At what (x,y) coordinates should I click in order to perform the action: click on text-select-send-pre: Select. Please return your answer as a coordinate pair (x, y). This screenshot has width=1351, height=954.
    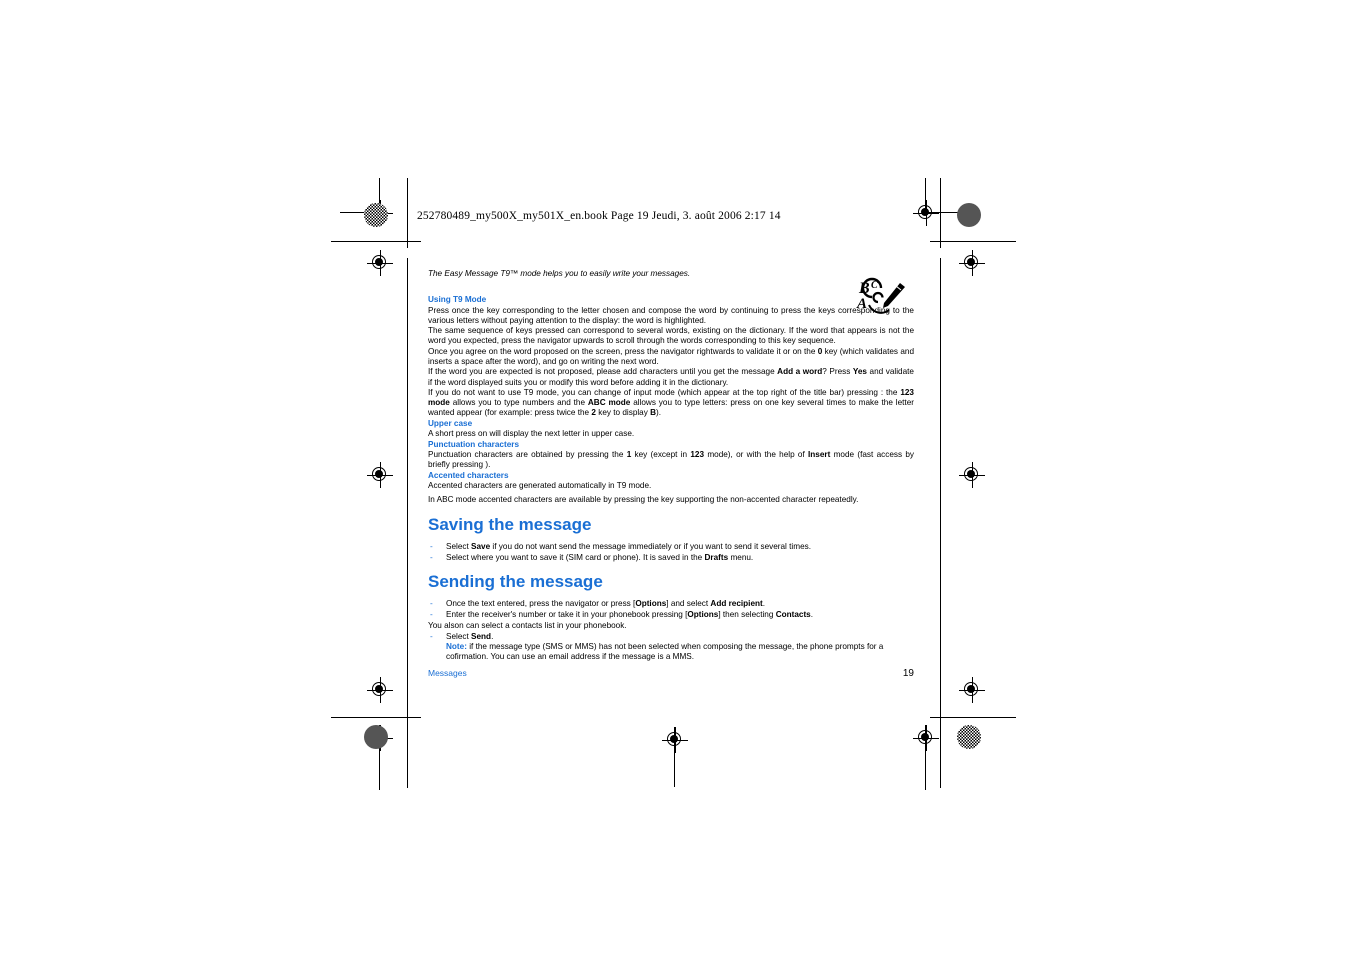
    Looking at the image, I should click on (459, 636).